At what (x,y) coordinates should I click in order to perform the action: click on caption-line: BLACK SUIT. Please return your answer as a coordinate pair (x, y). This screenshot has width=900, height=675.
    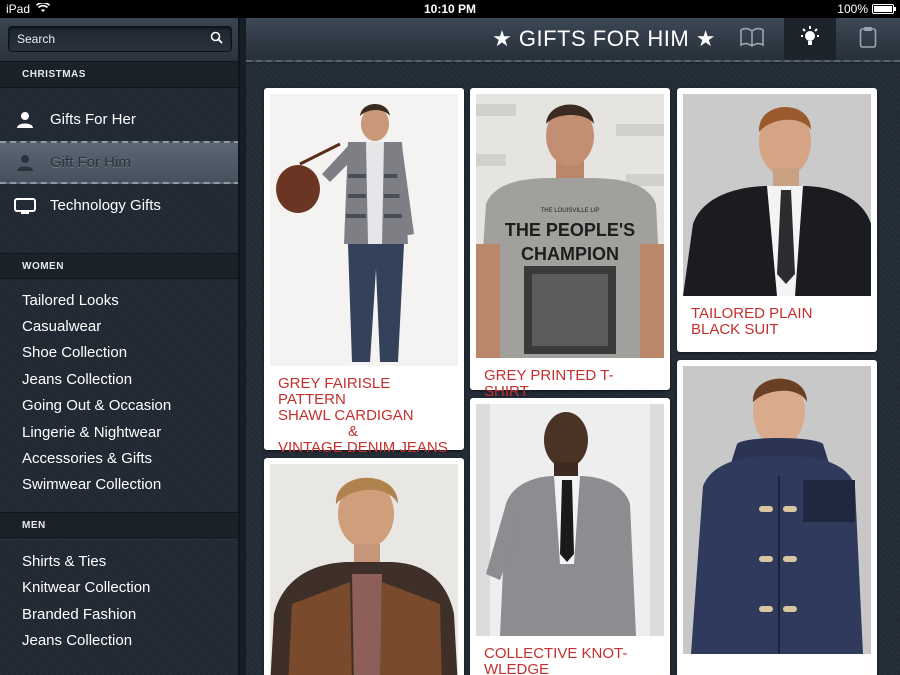
    Looking at the image, I should click on (735, 329).